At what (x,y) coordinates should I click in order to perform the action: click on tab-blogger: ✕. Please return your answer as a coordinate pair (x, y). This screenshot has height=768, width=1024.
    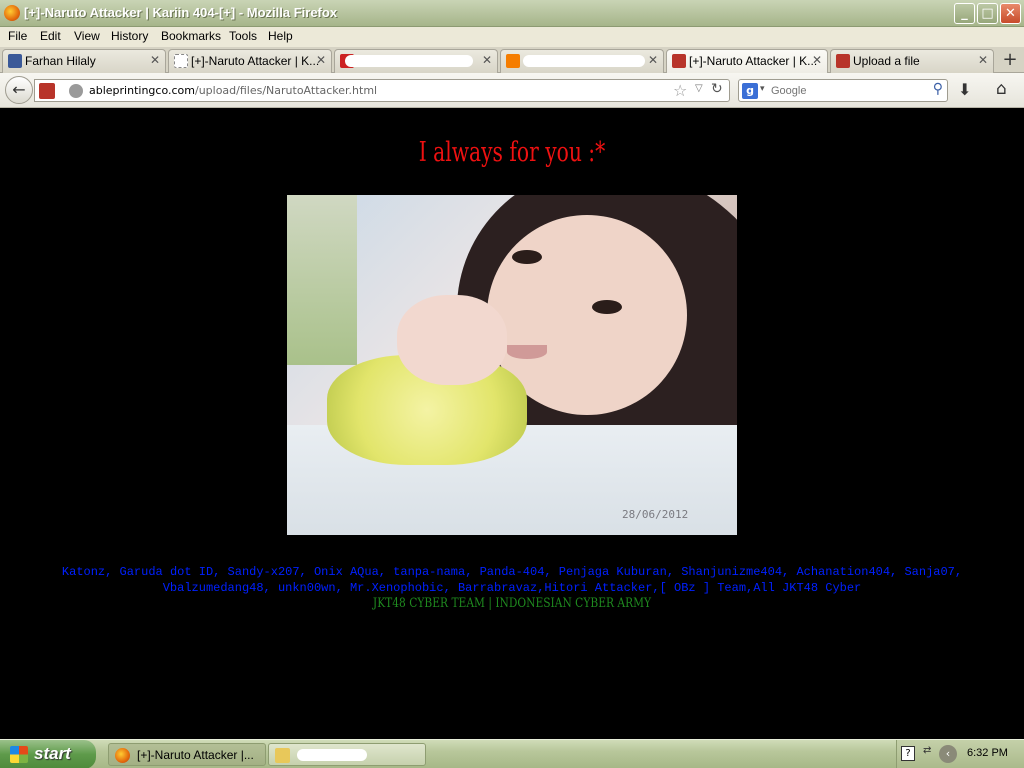
    Looking at the image, I should click on (582, 61).